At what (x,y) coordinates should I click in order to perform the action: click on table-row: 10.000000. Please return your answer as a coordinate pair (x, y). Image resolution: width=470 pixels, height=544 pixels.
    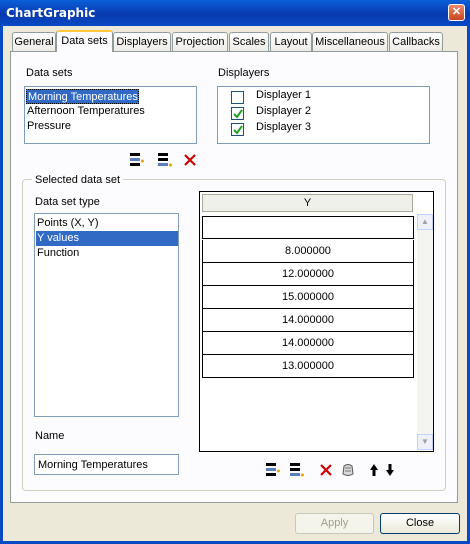
    Looking at the image, I should click on (308, 227).